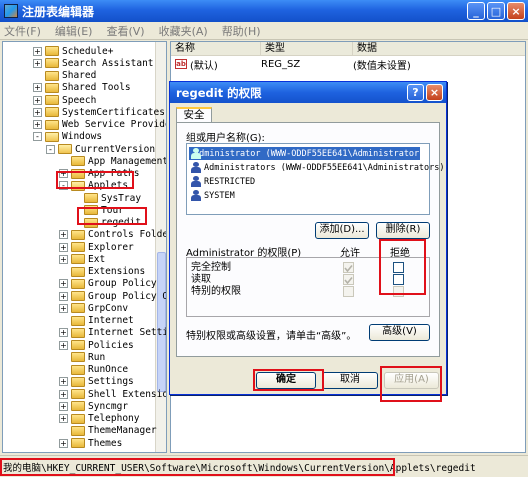  What do you see at coordinates (73, 51) in the screenshot?
I see `tree-item: + Schedule+` at bounding box center [73, 51].